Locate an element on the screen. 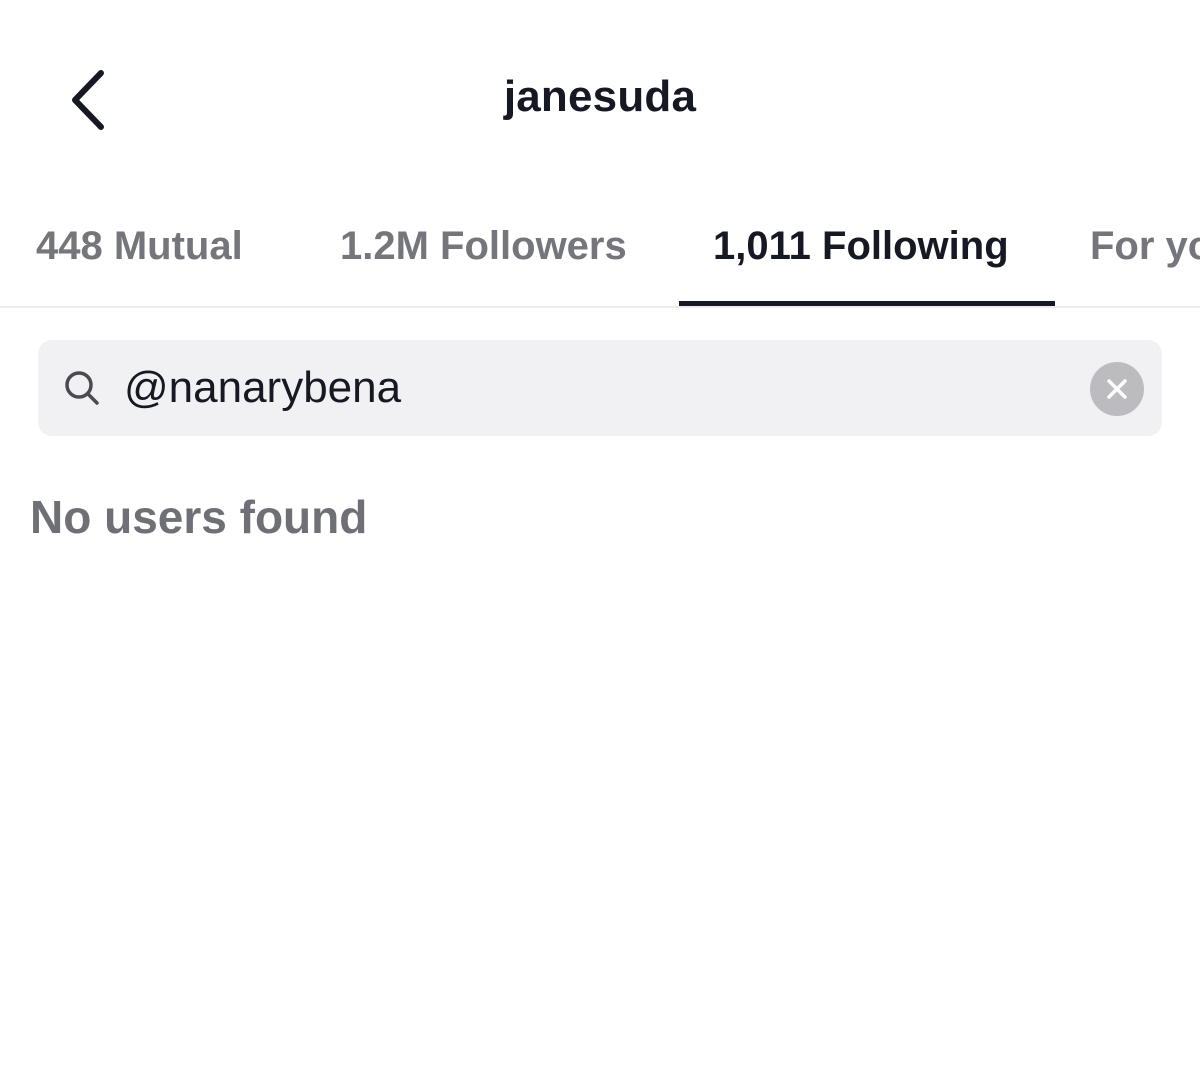  tab-for-you: For you is located at coordinates (1145, 246).